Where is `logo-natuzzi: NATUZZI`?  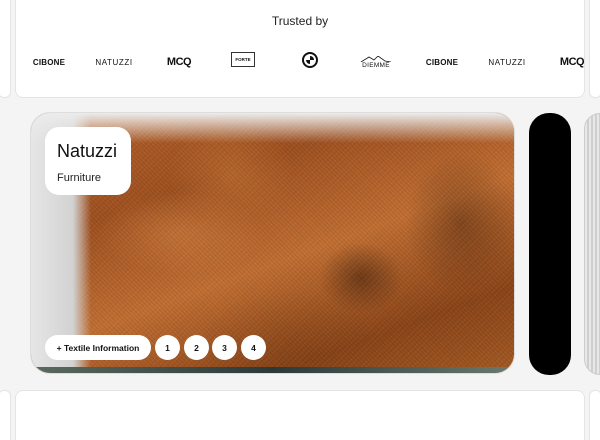 logo-natuzzi: NATUZZI is located at coordinates (114, 62).